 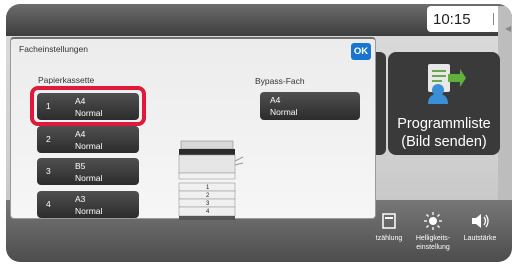 What do you see at coordinates (208, 188) in the screenshot?
I see `printer-tray-number: 1` at bounding box center [208, 188].